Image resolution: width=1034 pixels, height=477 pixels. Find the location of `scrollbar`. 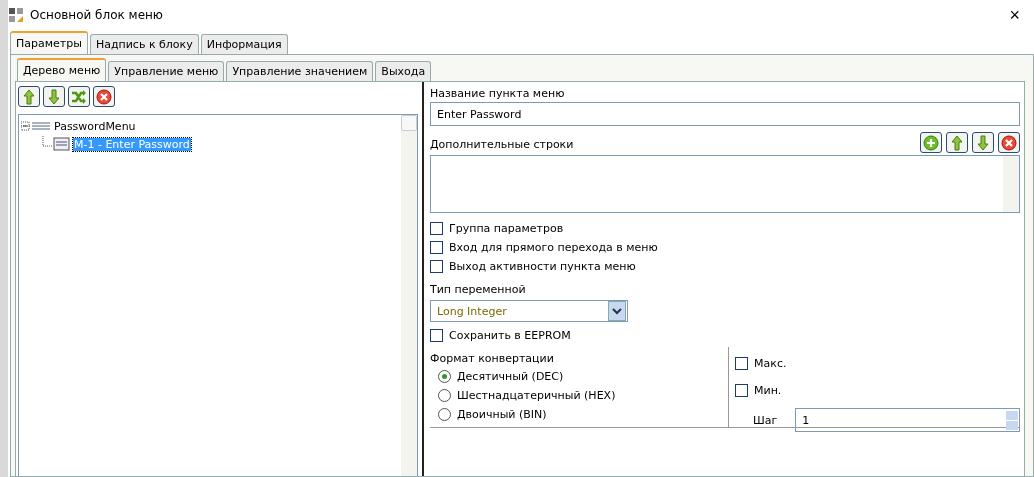

scrollbar is located at coordinates (409, 295).